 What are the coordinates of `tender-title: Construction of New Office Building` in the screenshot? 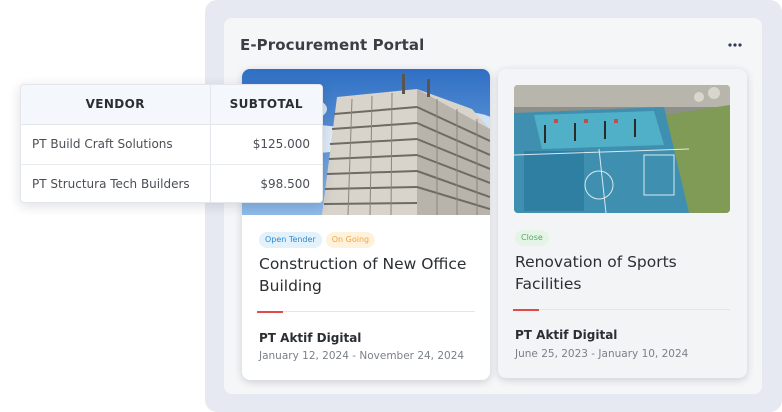 It's located at (363, 275).